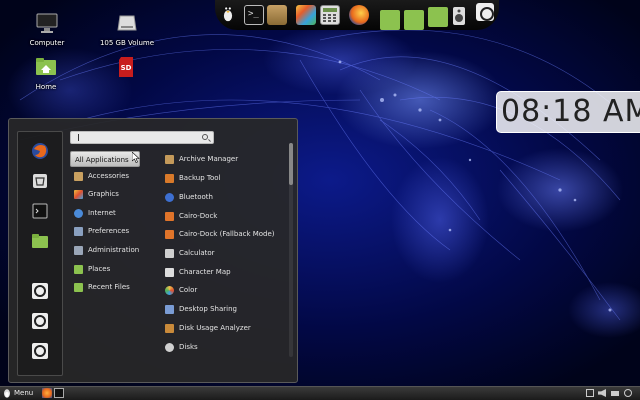  Describe the element at coordinates (102, 213) in the screenshot. I see `category-label: Internet` at that location.